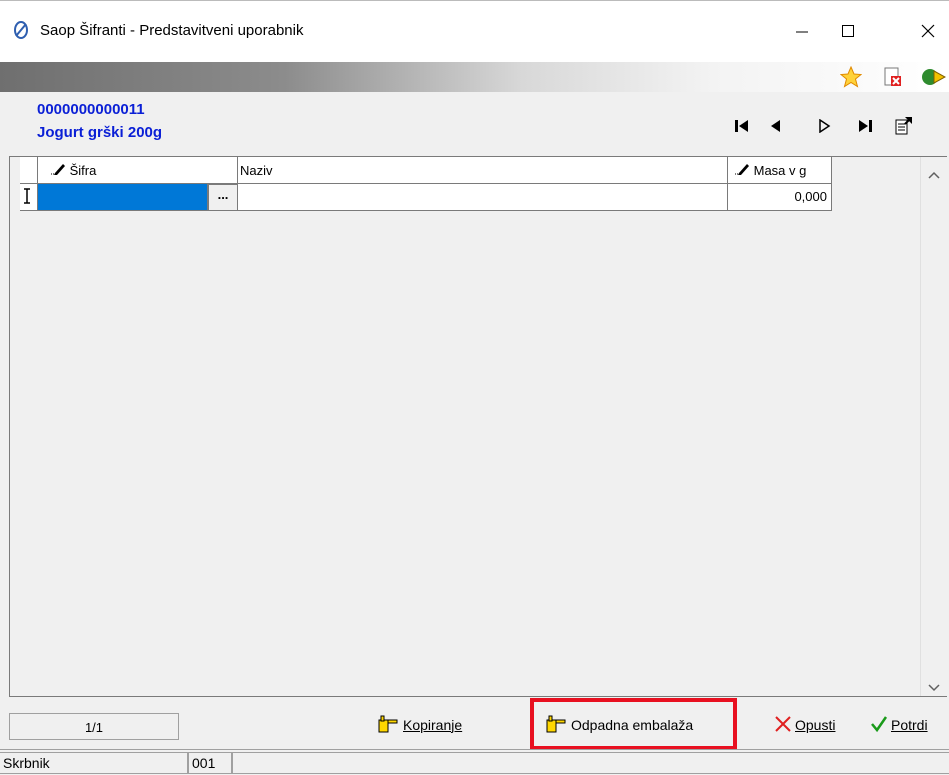  What do you see at coordinates (783, 725) in the screenshot?
I see `cancel-x-icon` at bounding box center [783, 725].